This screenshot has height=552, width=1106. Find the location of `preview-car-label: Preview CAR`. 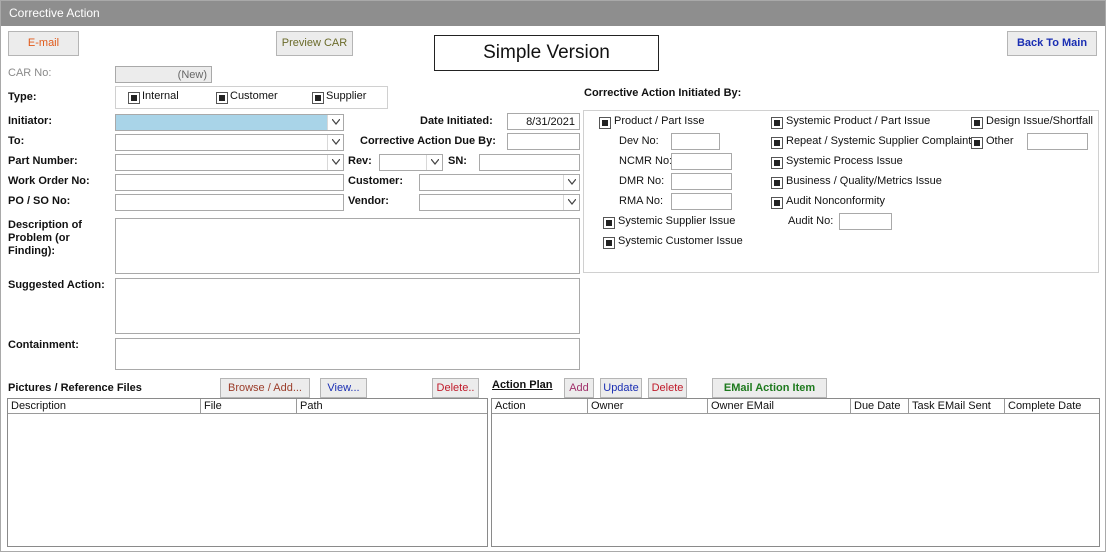

preview-car-label: Preview CAR is located at coordinates (314, 43).